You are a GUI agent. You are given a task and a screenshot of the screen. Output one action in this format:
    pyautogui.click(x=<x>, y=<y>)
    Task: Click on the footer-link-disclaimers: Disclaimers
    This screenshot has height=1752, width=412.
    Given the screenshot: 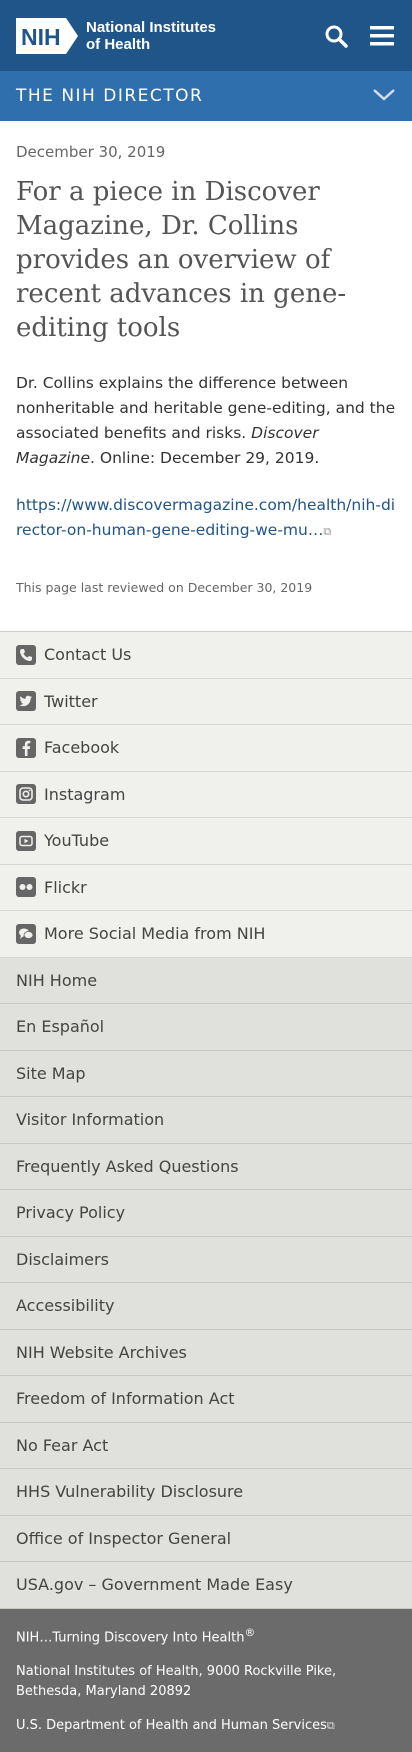 What is the action you would take?
    pyautogui.click(x=206, y=1260)
    